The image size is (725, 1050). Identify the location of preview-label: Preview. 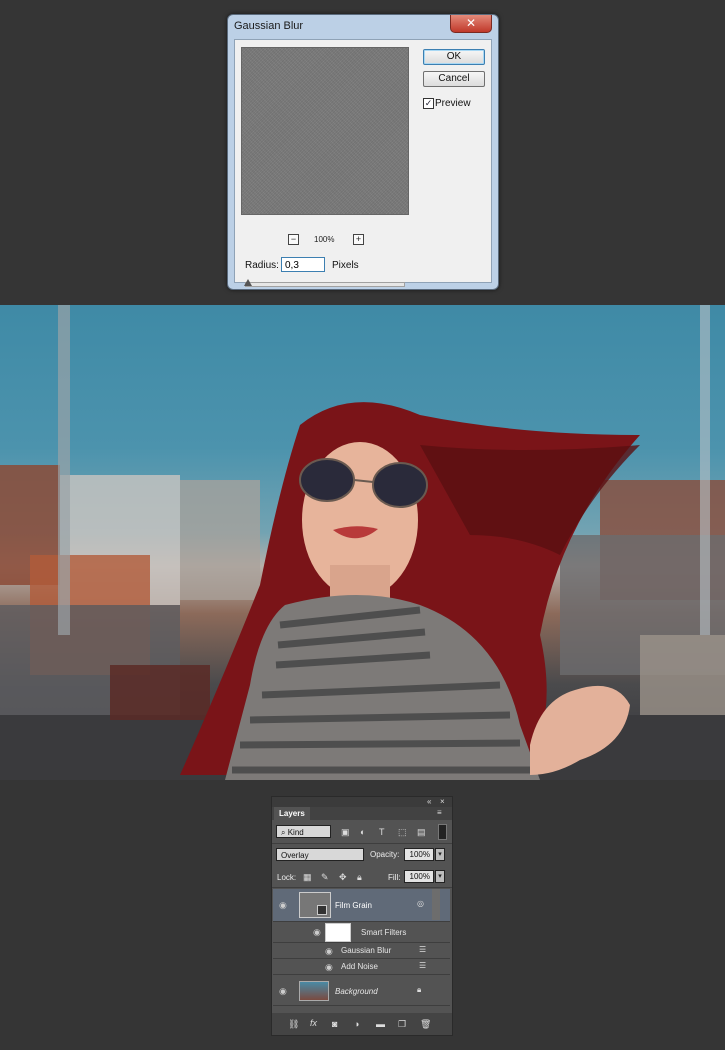
(453, 103).